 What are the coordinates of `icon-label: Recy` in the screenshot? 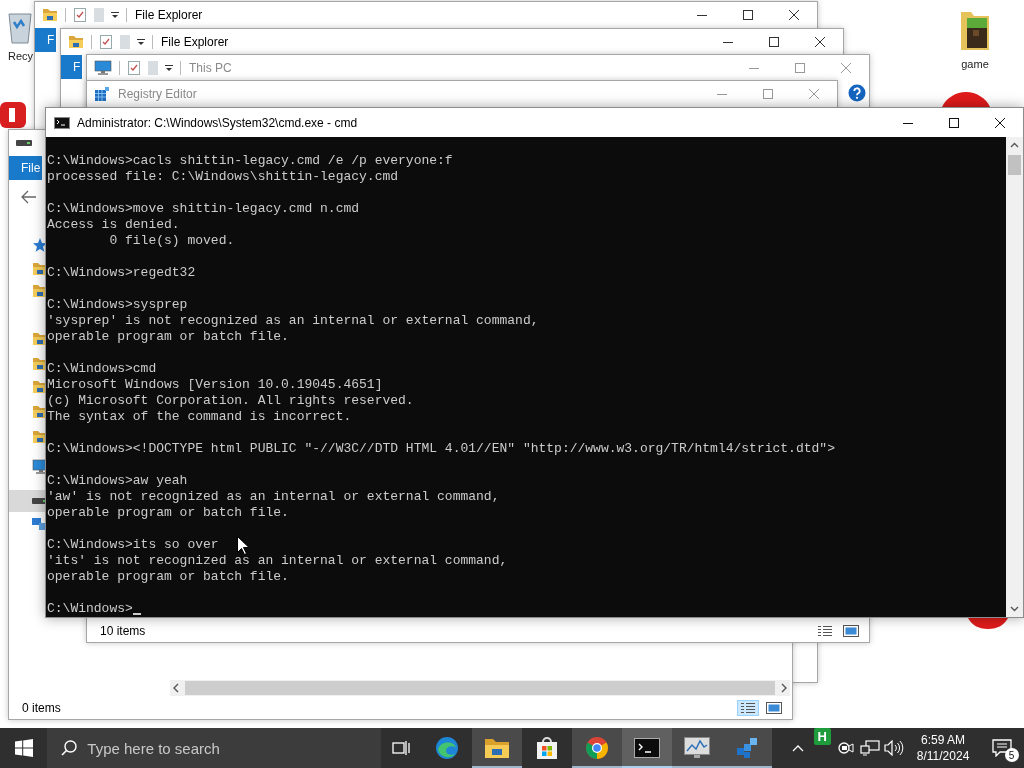 It's located at (21, 56).